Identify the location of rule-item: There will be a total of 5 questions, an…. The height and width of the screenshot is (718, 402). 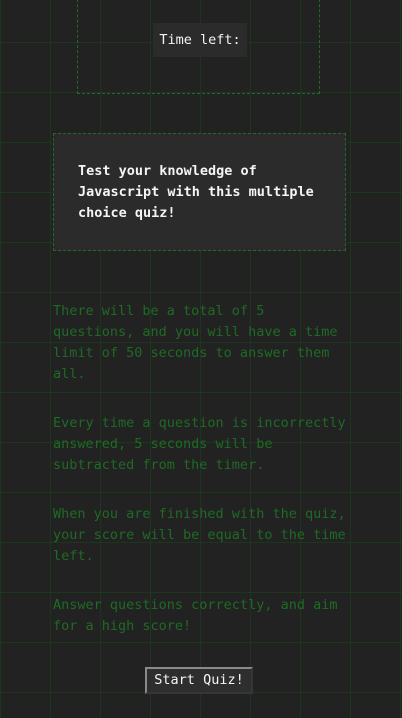
(195, 342).